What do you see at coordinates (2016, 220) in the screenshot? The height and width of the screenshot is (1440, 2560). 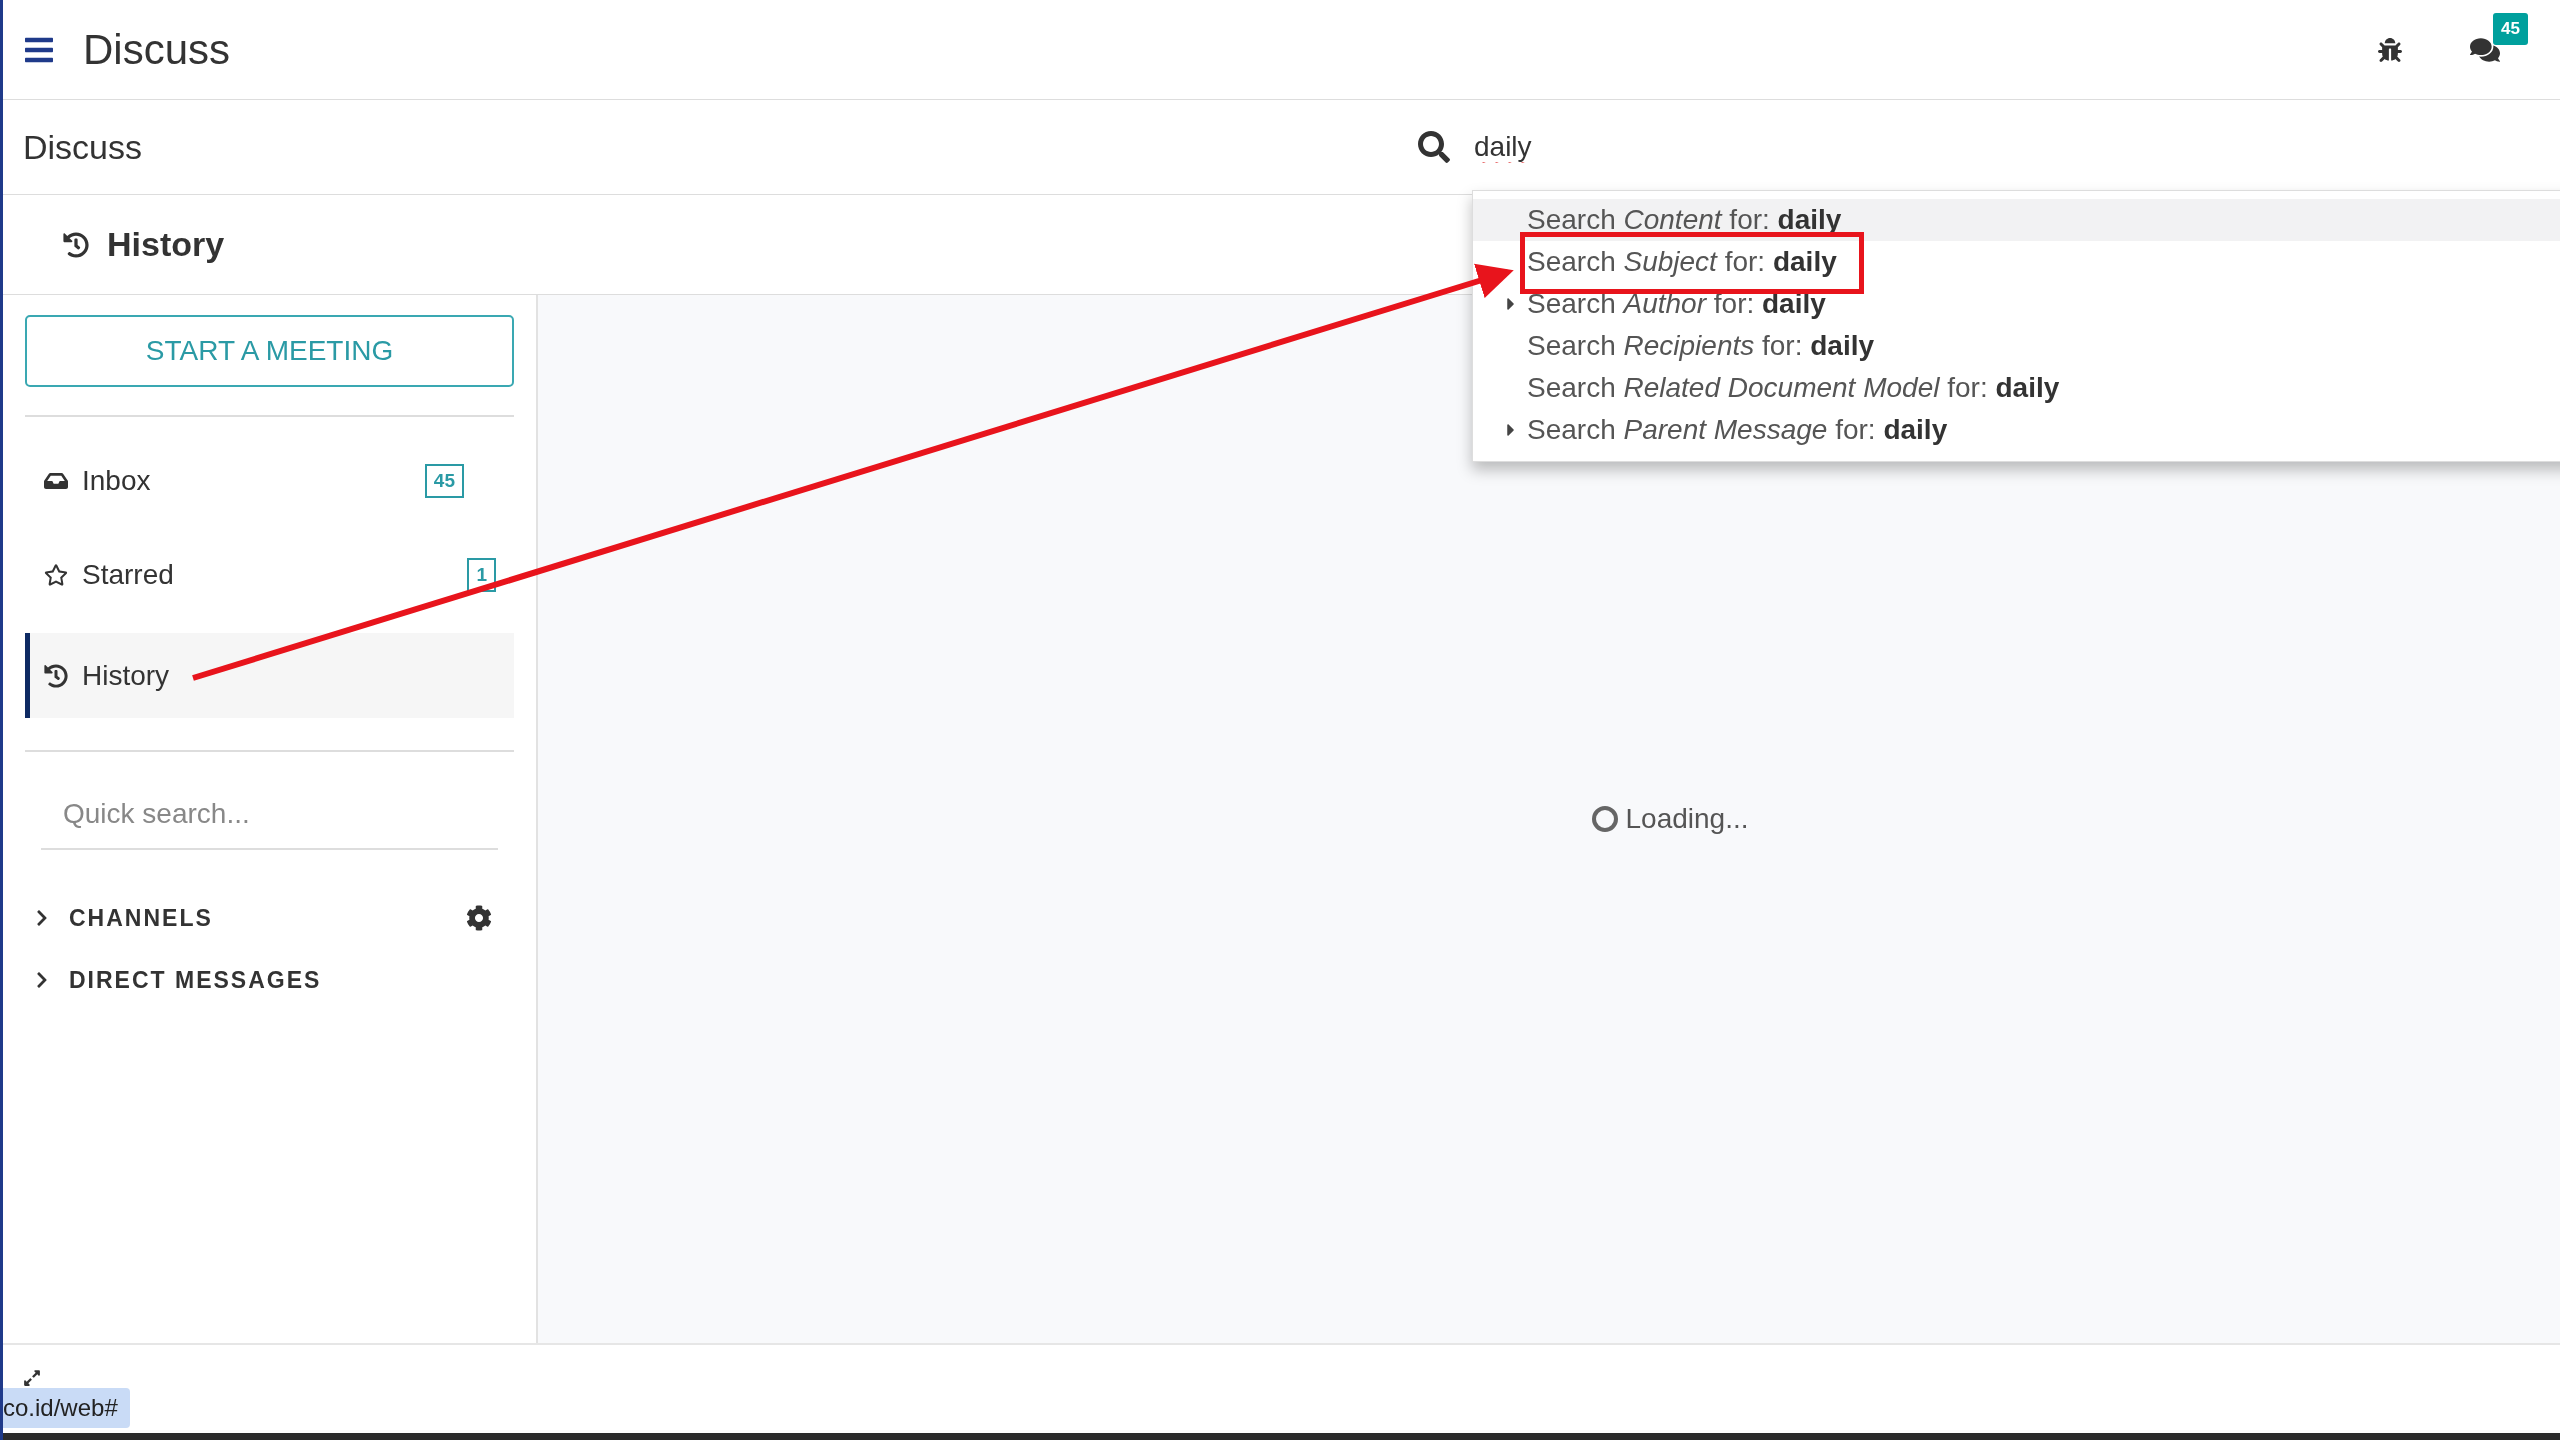 I see `search-suggestion: Search Content for: daily` at bounding box center [2016, 220].